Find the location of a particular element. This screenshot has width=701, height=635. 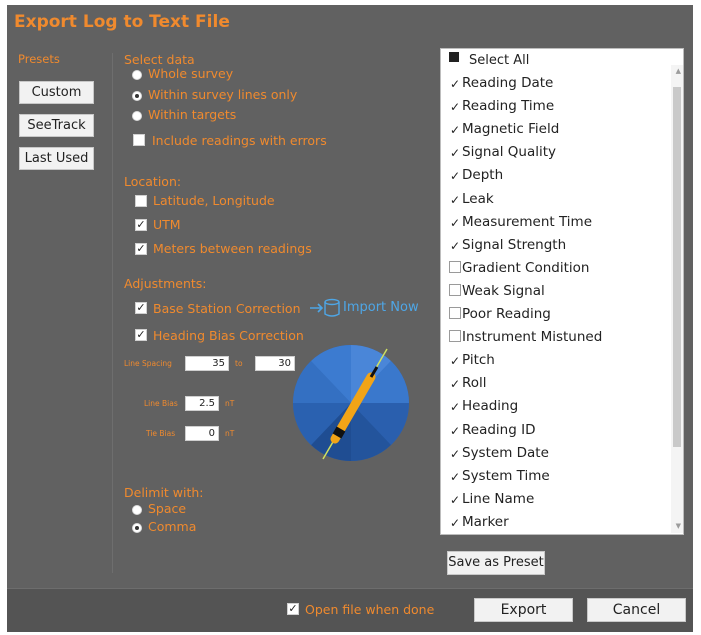

tie-bias-unit: nT is located at coordinates (230, 433).